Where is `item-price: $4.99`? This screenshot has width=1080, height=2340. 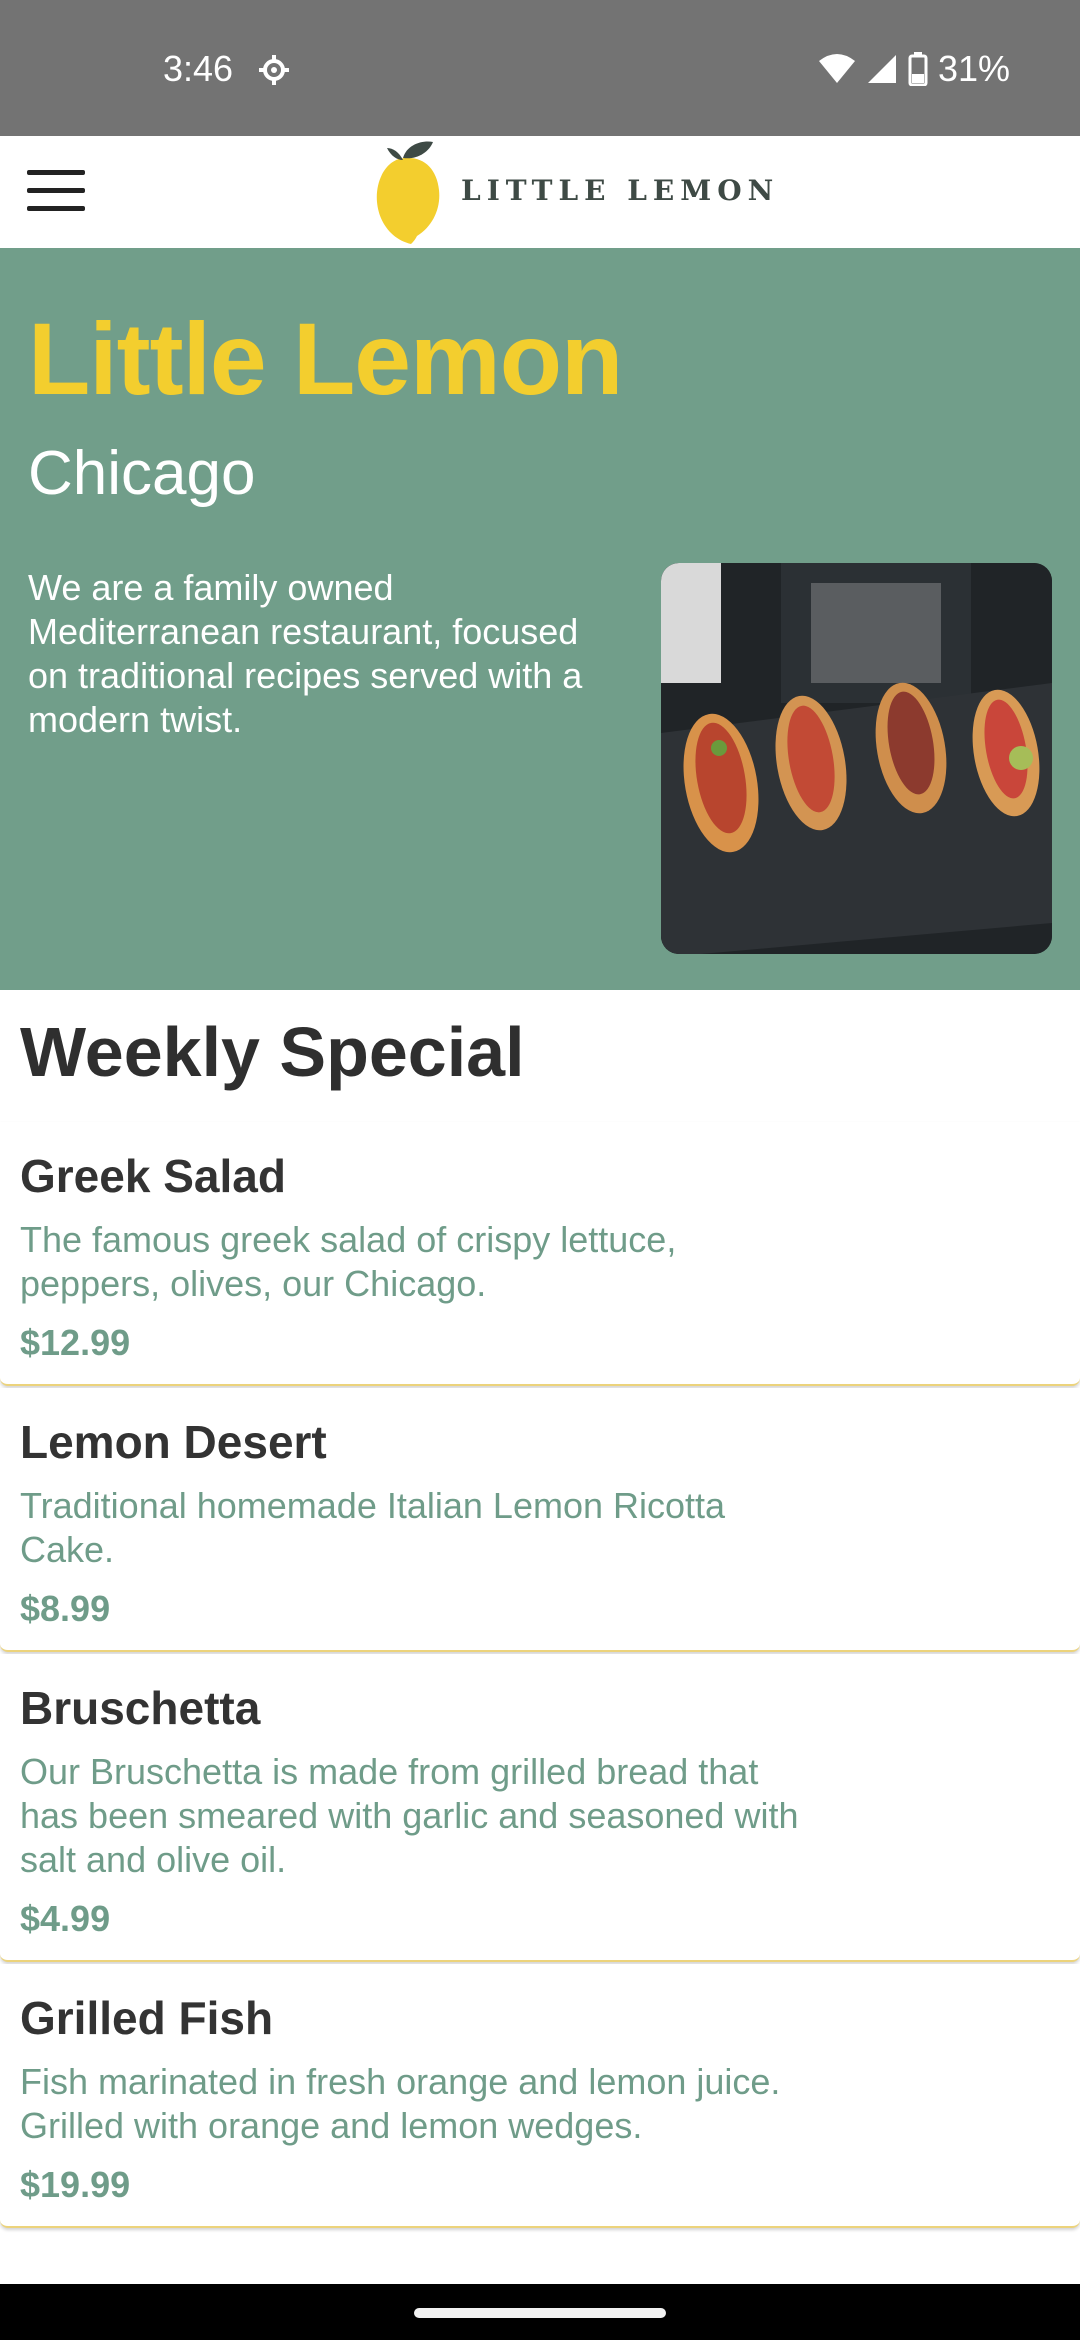 item-price: $4.99 is located at coordinates (65, 1918).